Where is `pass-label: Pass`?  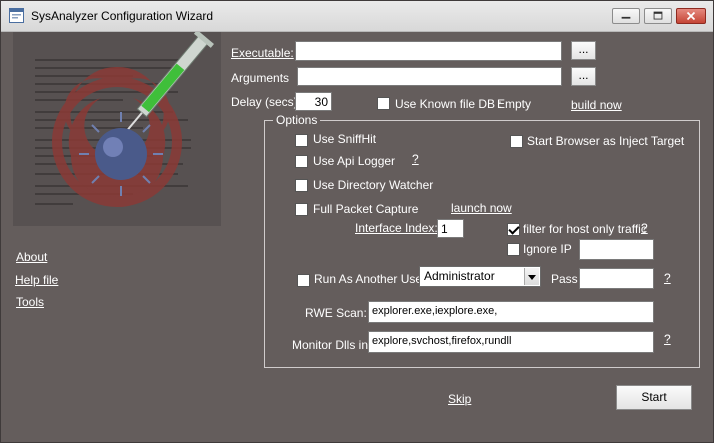
pass-label: Pass is located at coordinates (564, 279).